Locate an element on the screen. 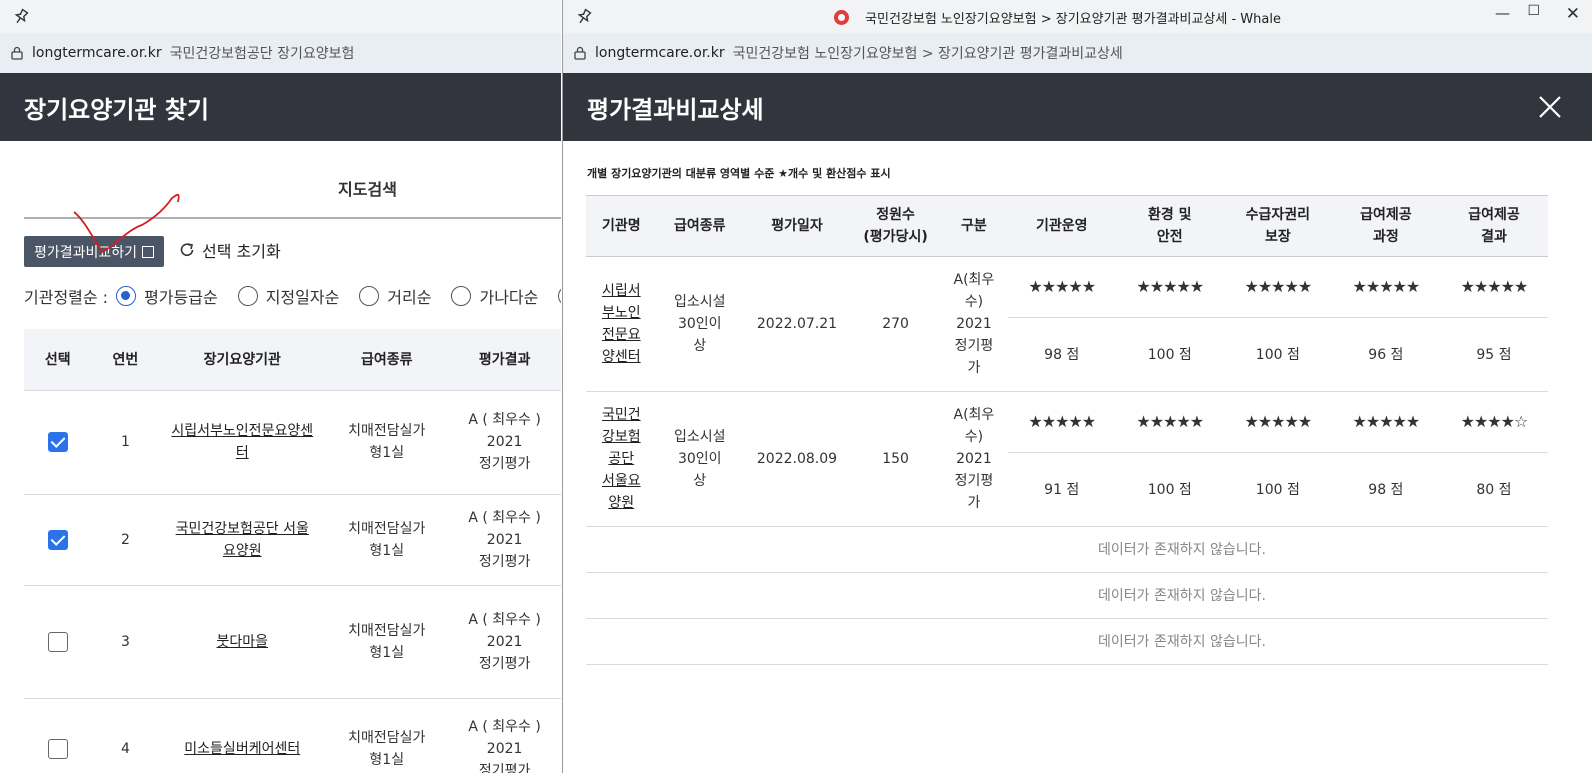 The image size is (1592, 773). app-header: 장기요양기관 찾기 is located at coordinates (280, 107).